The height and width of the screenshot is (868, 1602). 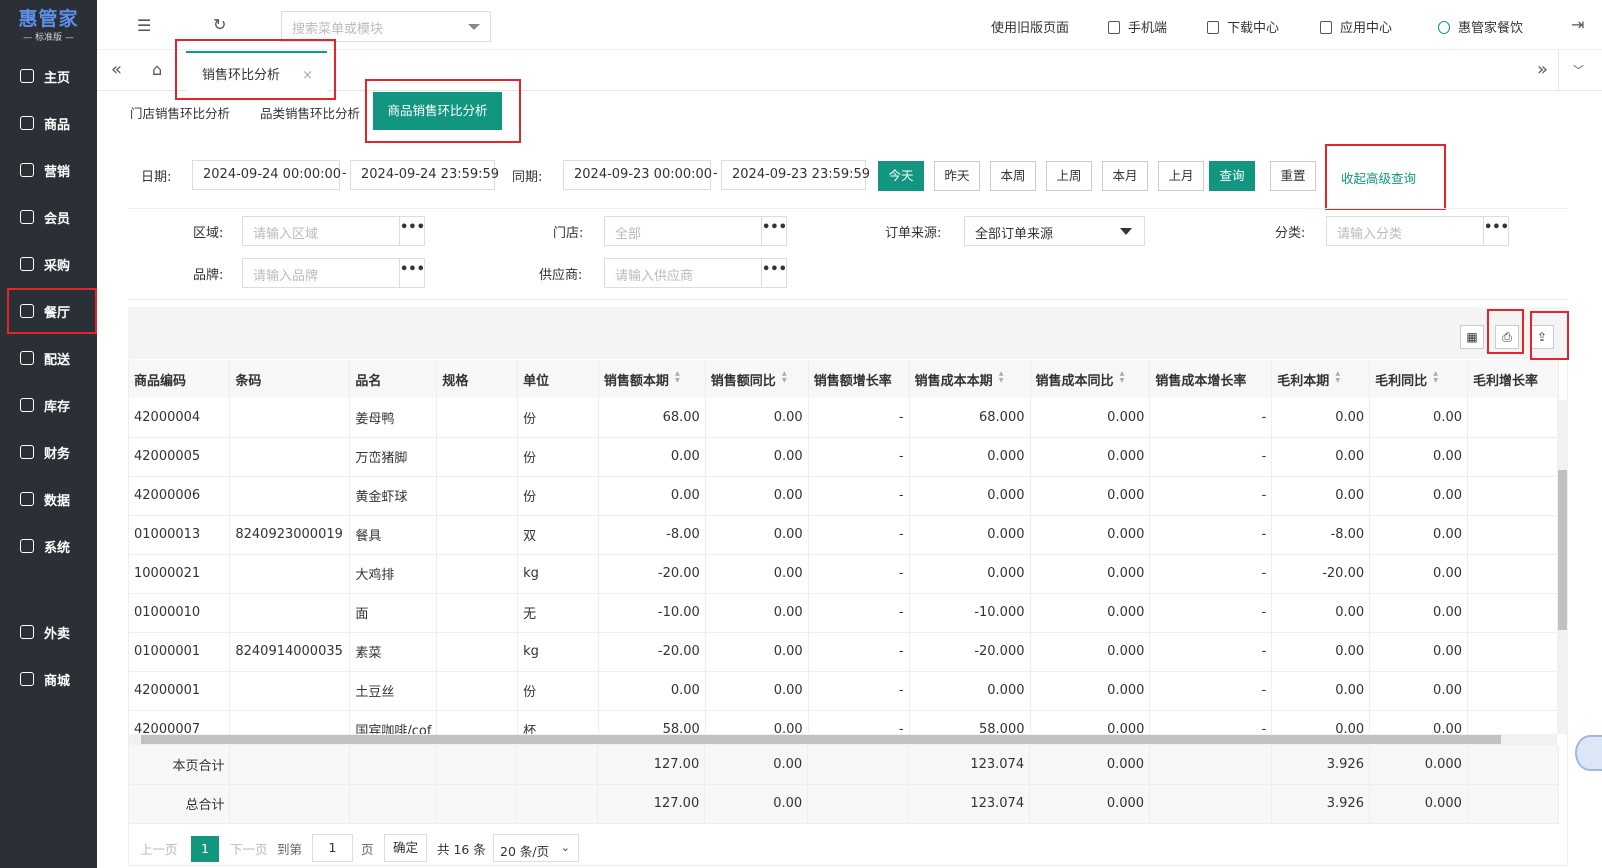 I want to click on sidebar-item-7: 库存, so click(x=48, y=405).